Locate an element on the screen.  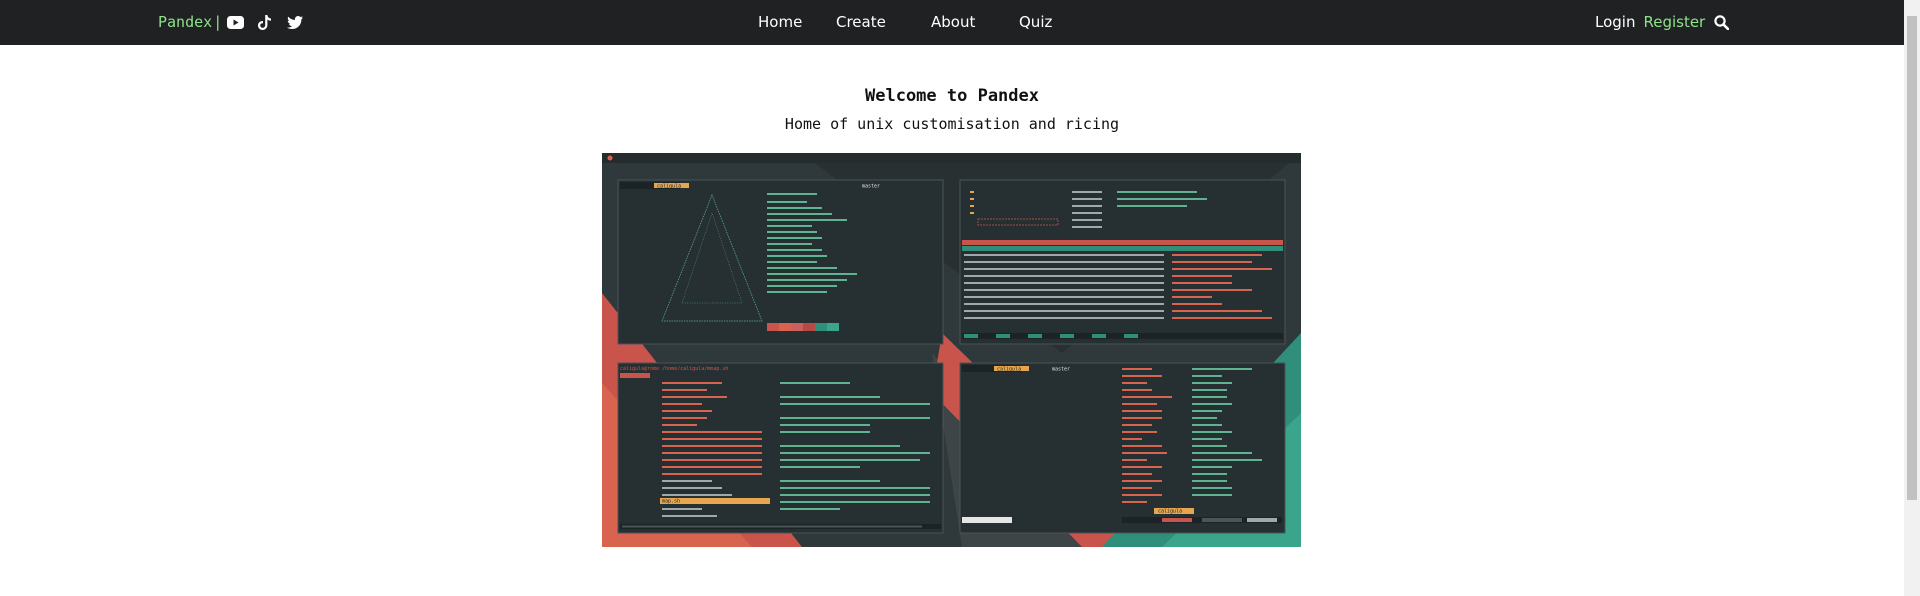
page-subtitle: Home of unix customisation and ricing is located at coordinates (952, 124).